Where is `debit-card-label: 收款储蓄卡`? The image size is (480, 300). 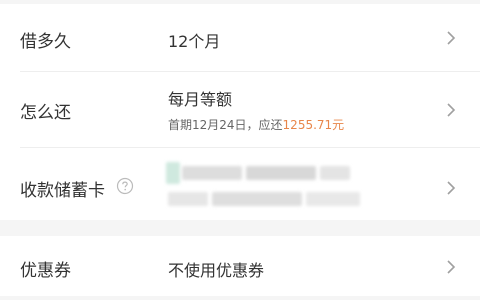
debit-card-label: 收款储蓄卡 is located at coordinates (62, 188).